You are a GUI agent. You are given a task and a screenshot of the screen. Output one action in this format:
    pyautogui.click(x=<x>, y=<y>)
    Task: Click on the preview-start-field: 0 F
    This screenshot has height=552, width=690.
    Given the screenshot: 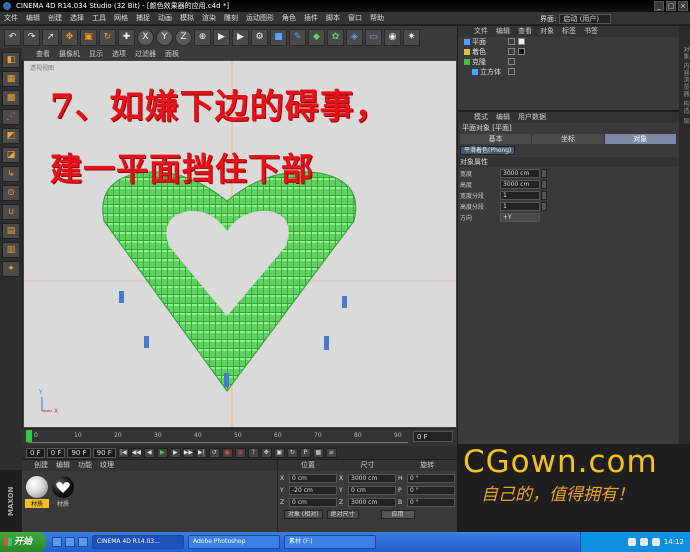 What is the action you would take?
    pyautogui.click(x=56, y=452)
    